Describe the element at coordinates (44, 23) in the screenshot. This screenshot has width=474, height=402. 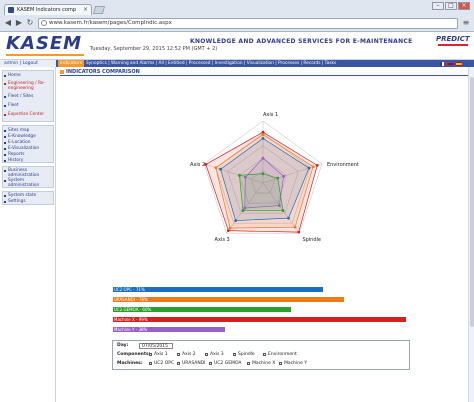
I see `globe-icon` at that location.